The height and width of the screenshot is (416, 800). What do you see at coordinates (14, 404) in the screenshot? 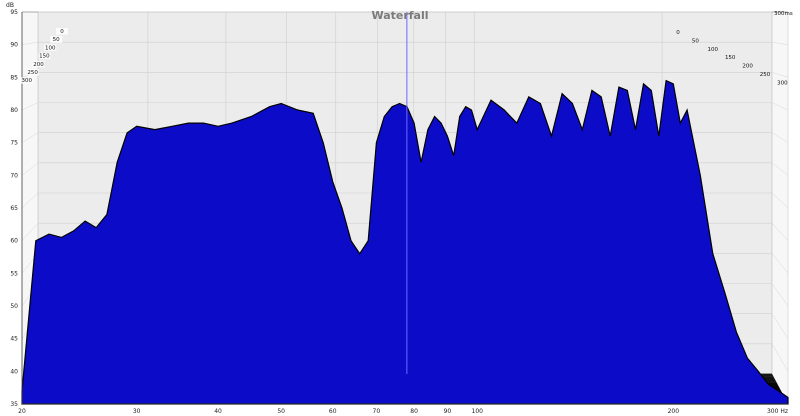
I see `y-tick-label: 35` at bounding box center [14, 404].